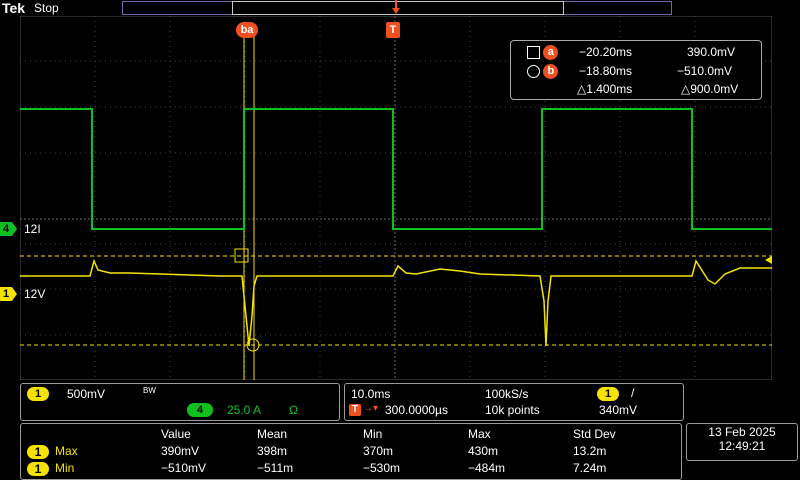  Describe the element at coordinates (35, 294) in the screenshot. I see `ch1-label: 12V` at that location.